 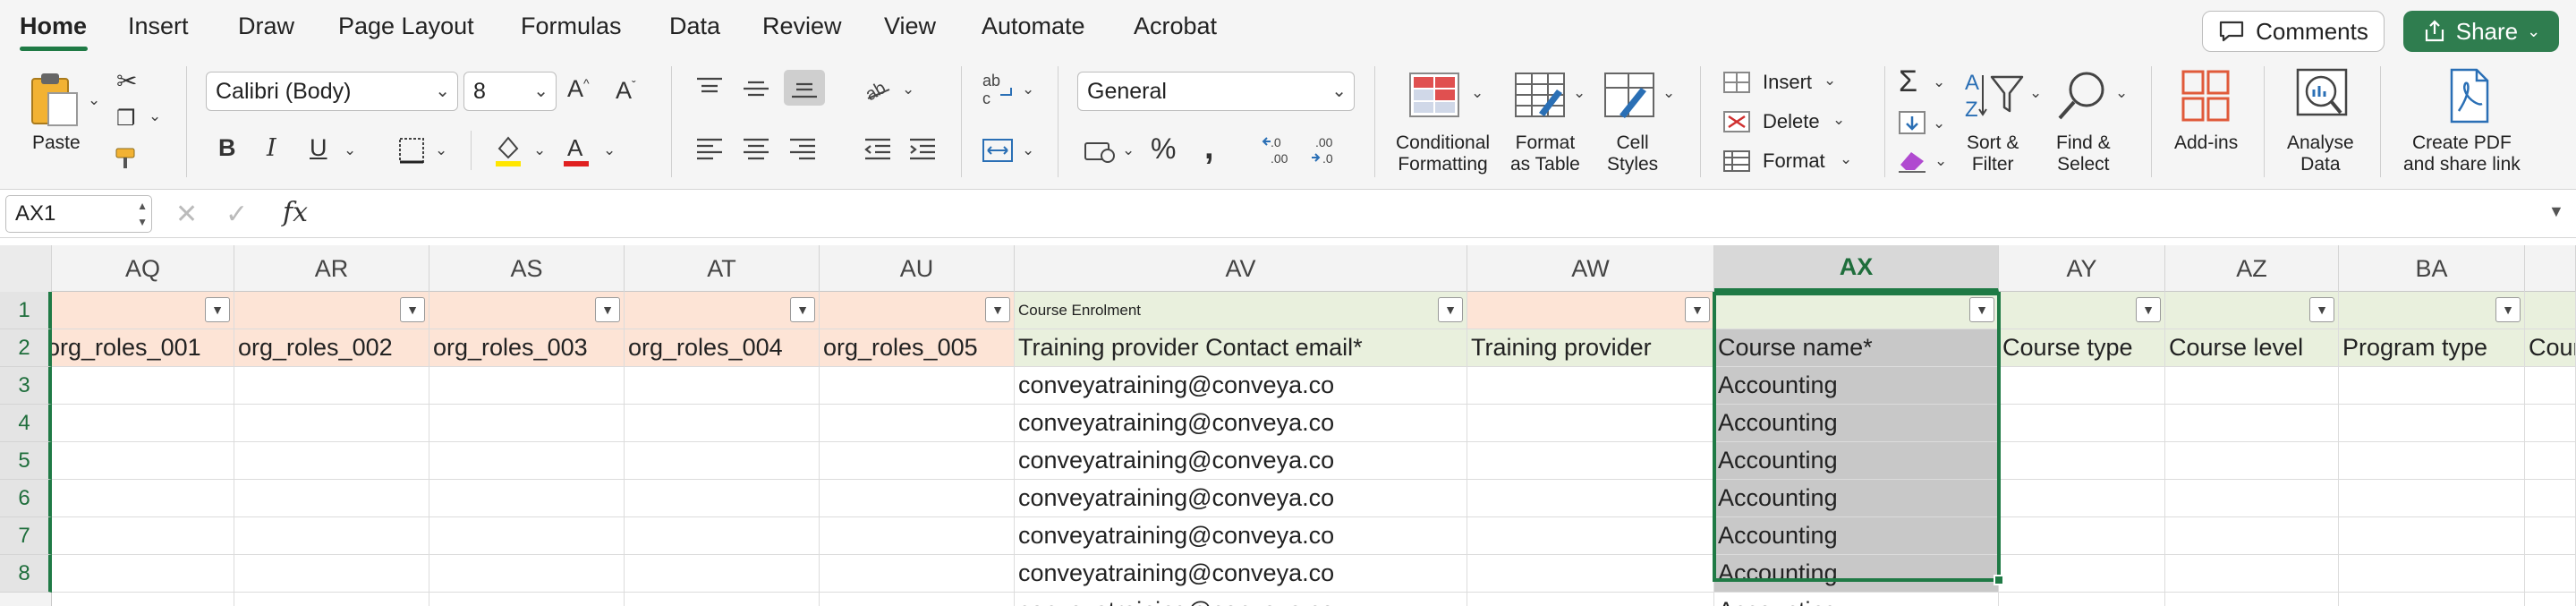 What do you see at coordinates (2550, 348) in the screenshot?
I see `header-cell: Cour` at bounding box center [2550, 348].